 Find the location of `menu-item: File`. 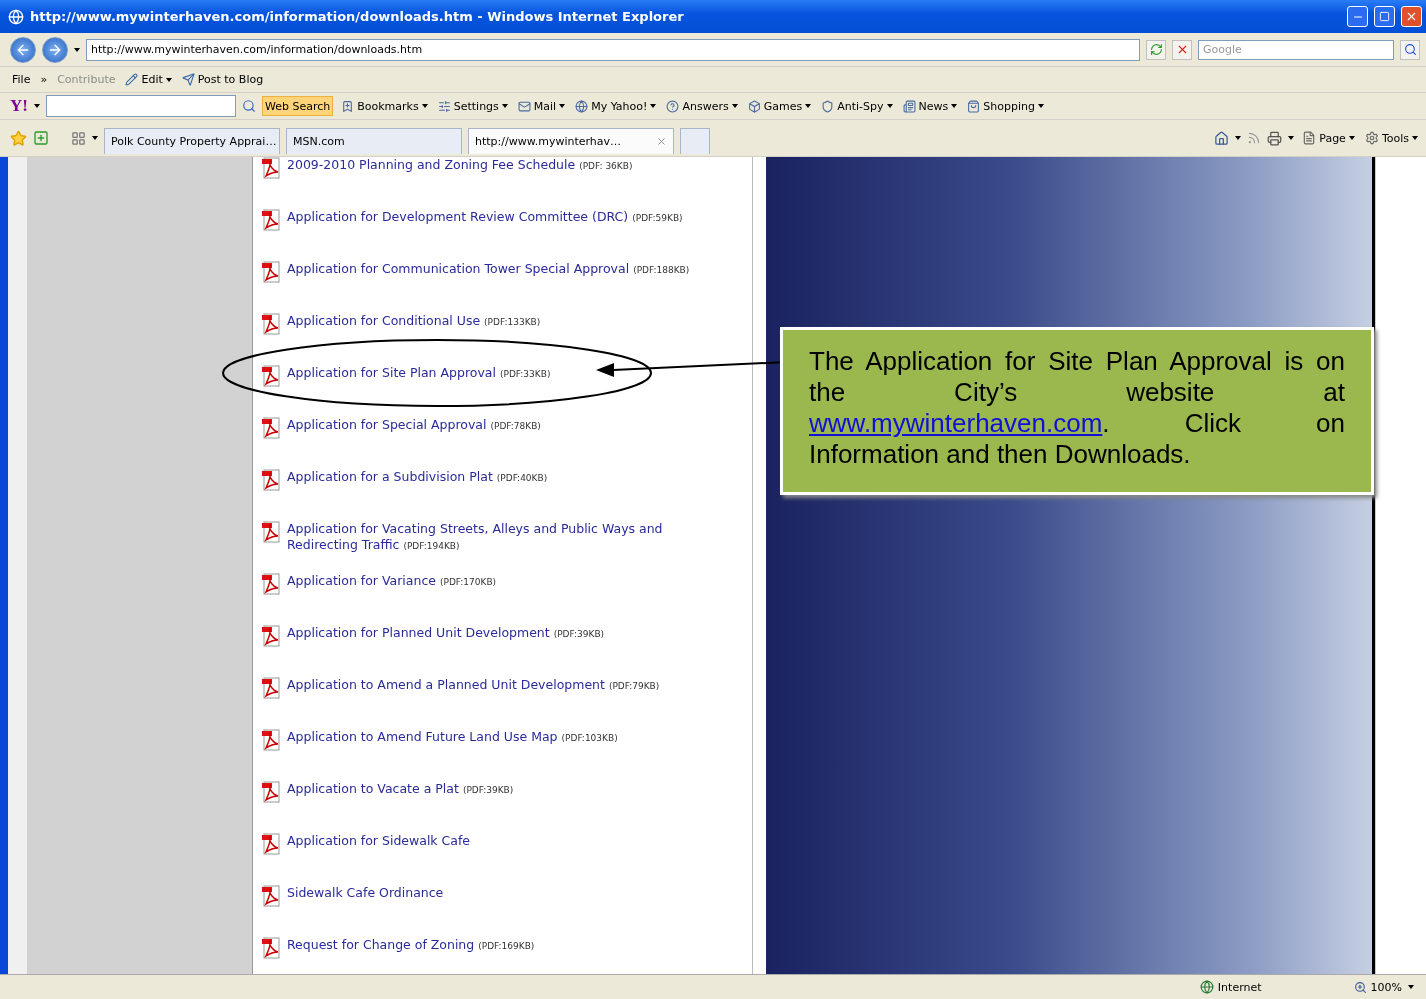

menu-item: File is located at coordinates (21, 79).